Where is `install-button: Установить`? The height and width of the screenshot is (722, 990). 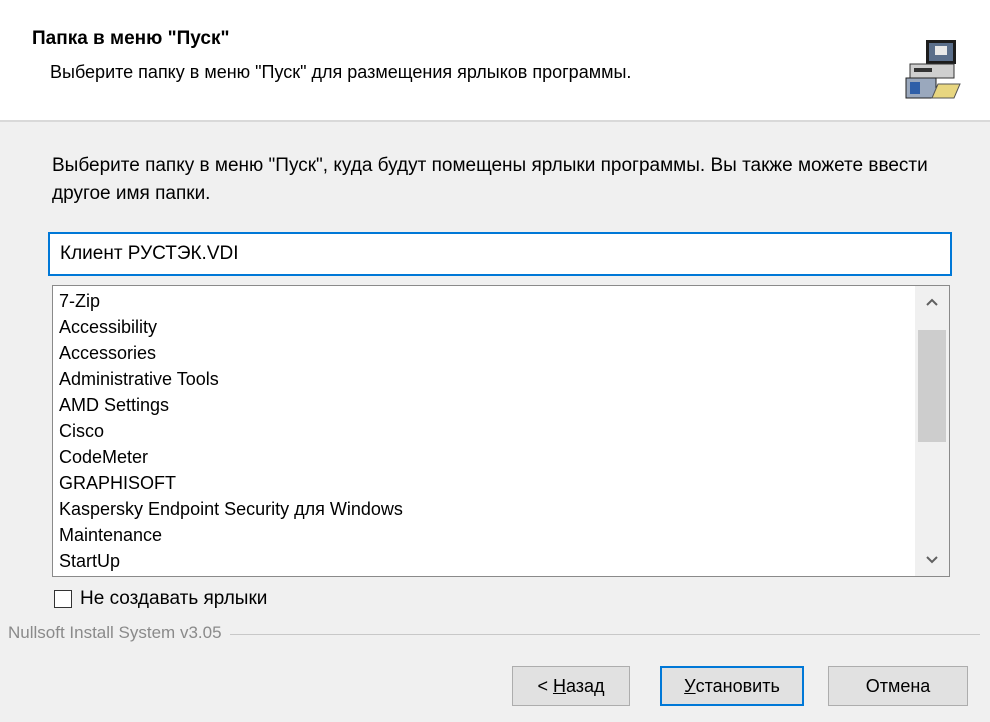 install-button: Установить is located at coordinates (732, 686).